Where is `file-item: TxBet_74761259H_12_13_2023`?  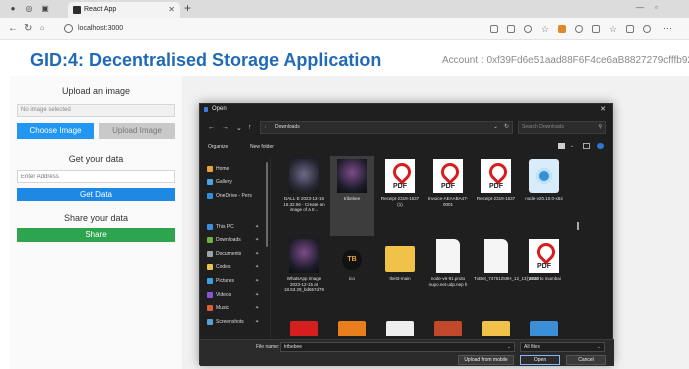 file-item: TxBet_74761259H_12_13_2023 is located at coordinates (506, 276).